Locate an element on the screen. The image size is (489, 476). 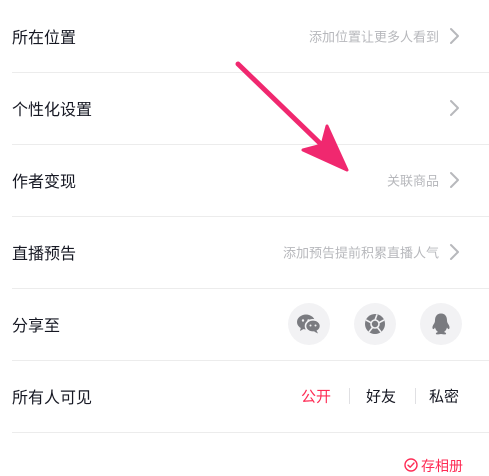
qq-icon is located at coordinates (441, 324).